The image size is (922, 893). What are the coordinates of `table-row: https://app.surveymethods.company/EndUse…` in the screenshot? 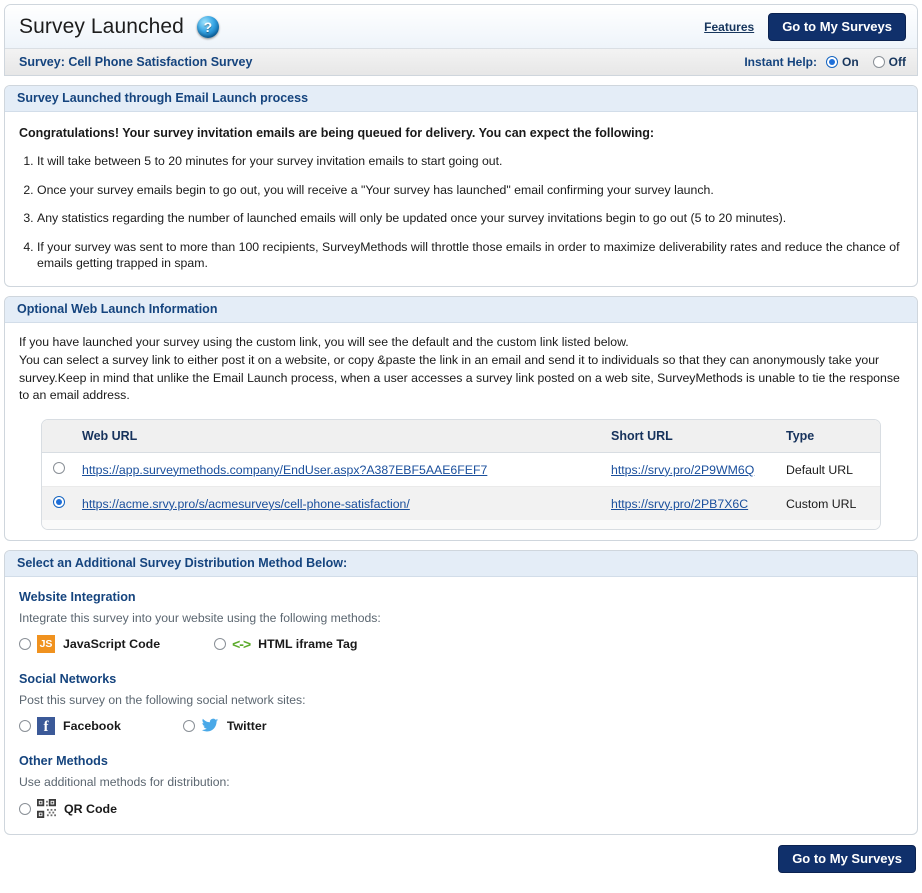 It's located at (461, 470).